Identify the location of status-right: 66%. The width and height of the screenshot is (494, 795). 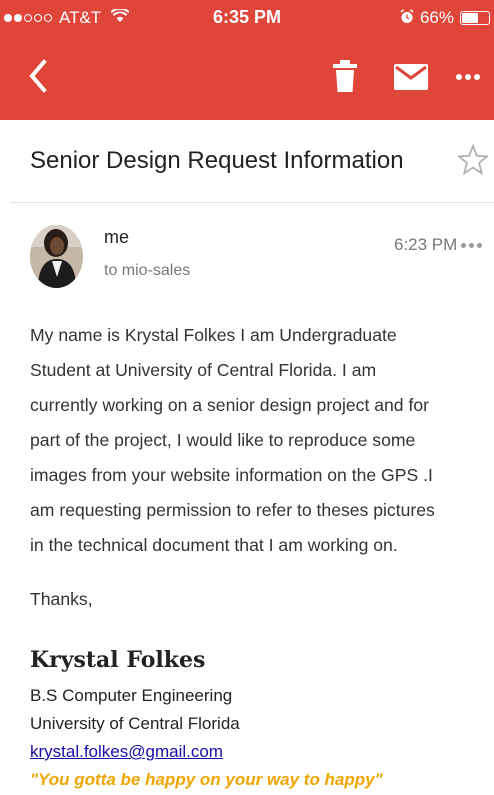
(445, 18).